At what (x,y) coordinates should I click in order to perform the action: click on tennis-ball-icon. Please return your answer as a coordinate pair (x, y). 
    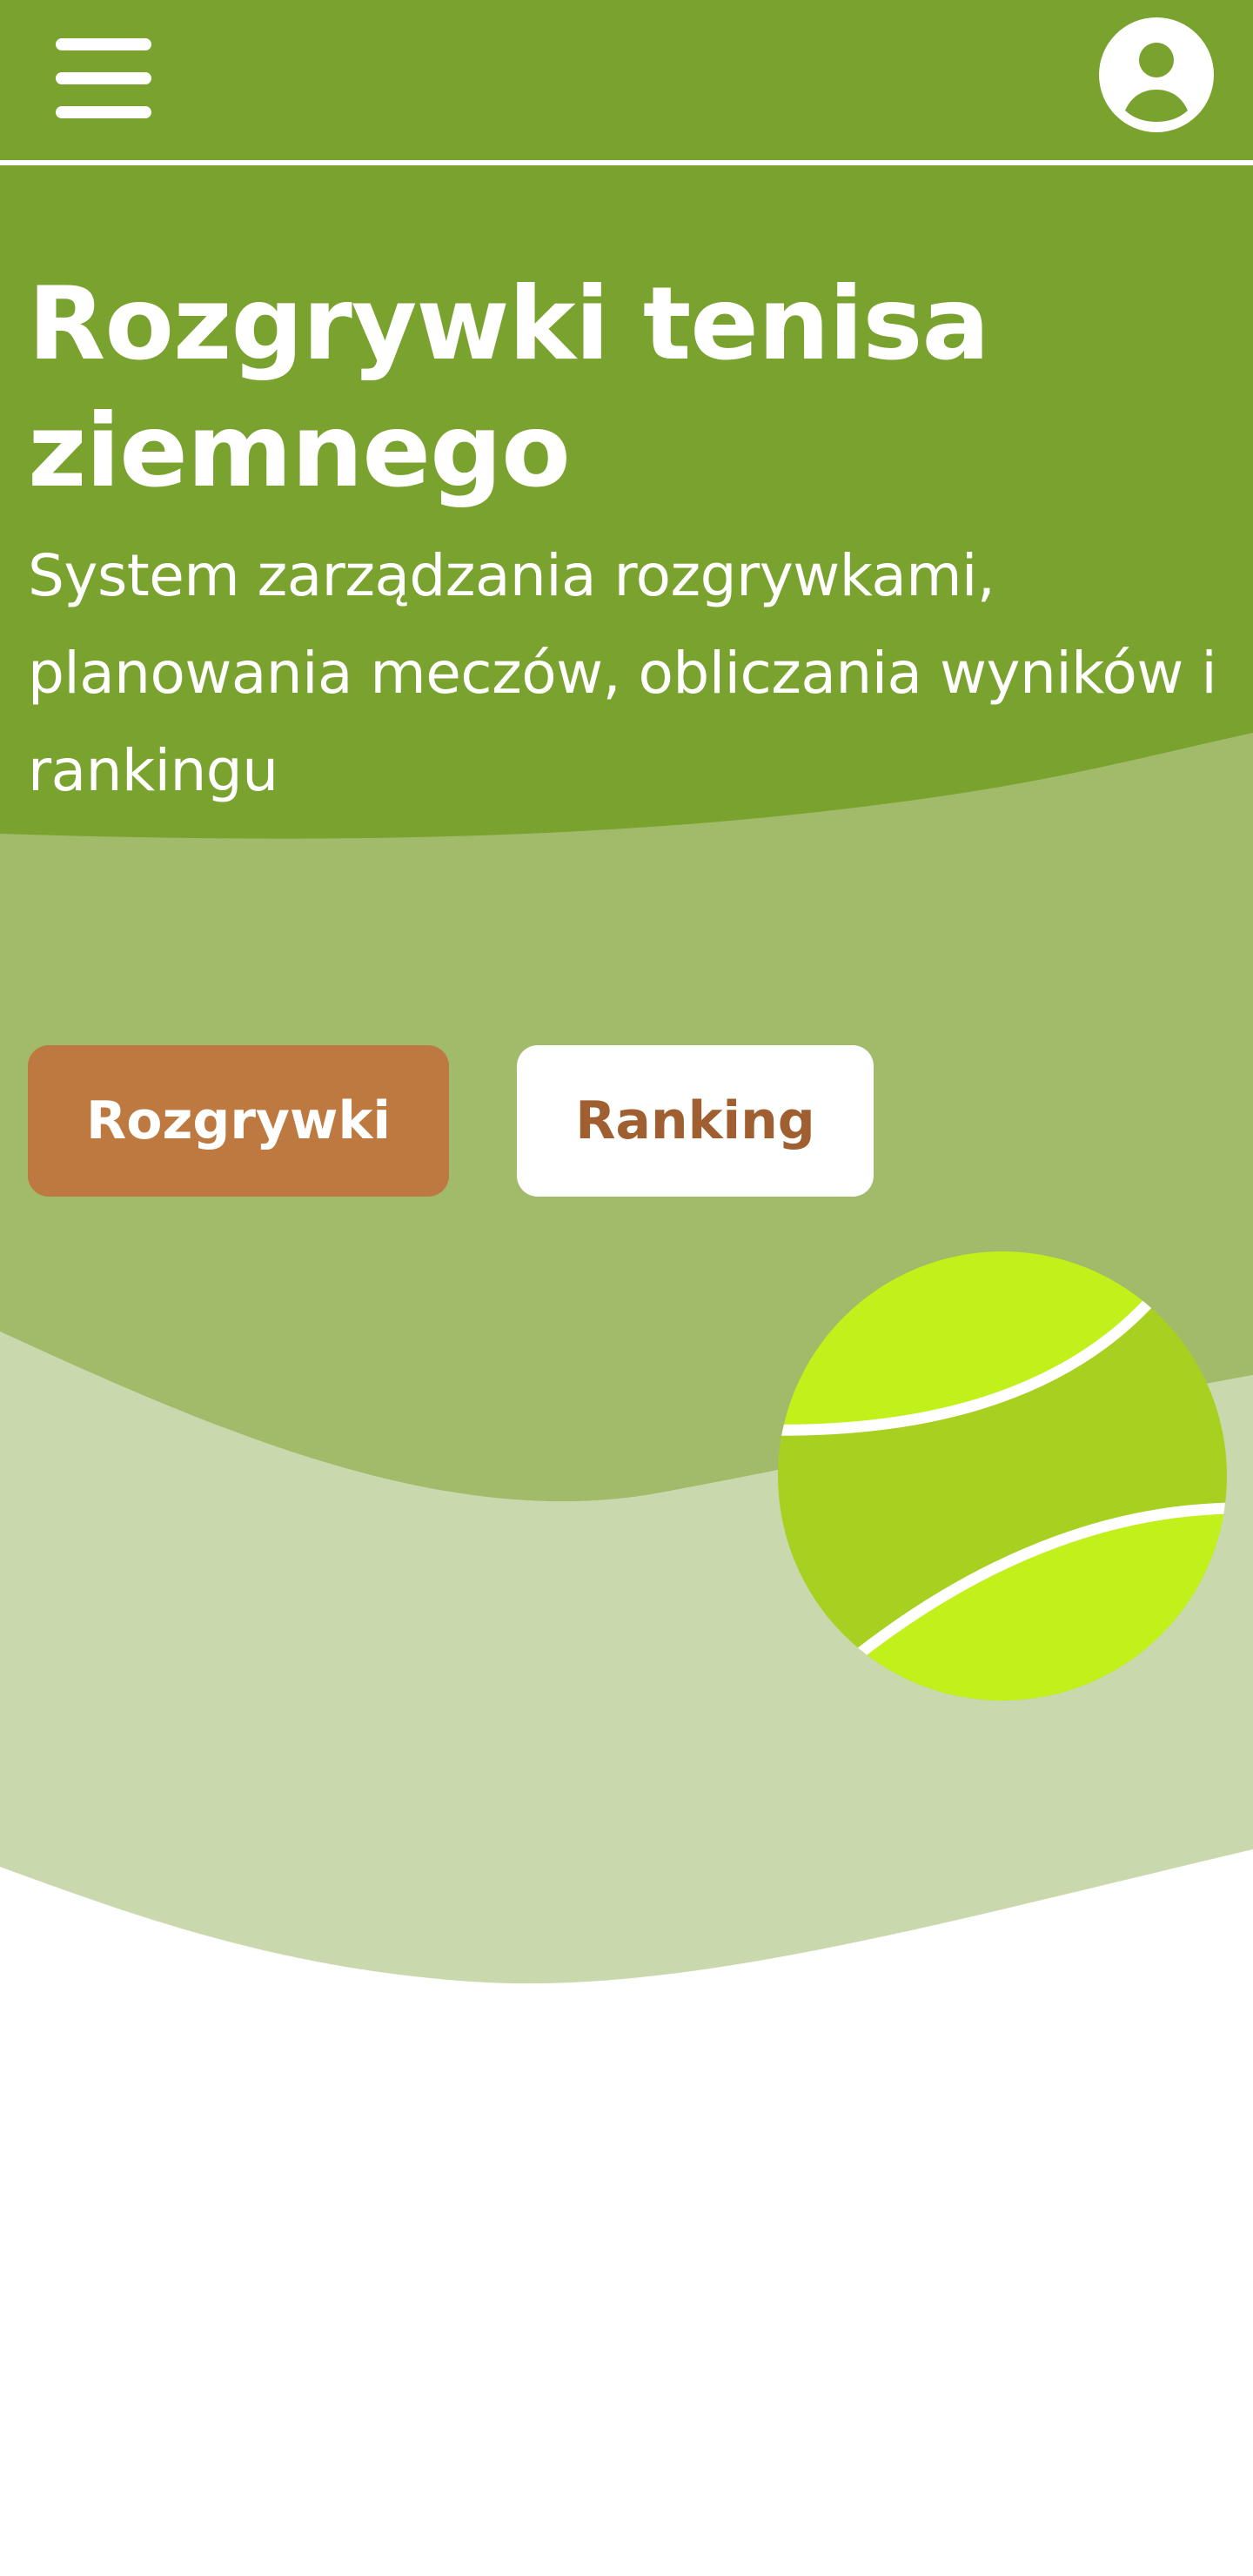
    Looking at the image, I should click on (1002, 1476).